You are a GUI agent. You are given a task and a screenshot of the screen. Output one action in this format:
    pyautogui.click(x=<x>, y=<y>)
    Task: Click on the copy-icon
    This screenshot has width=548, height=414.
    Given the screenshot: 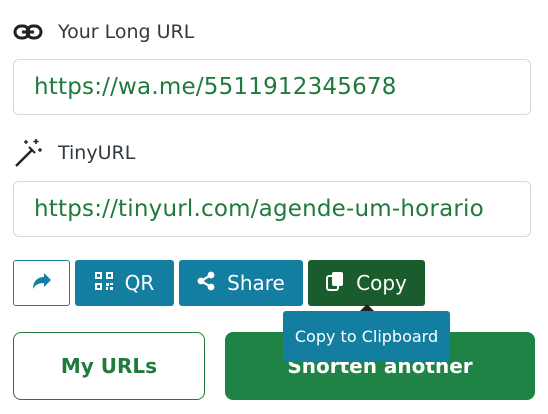 What is the action you would take?
    pyautogui.click(x=335, y=283)
    